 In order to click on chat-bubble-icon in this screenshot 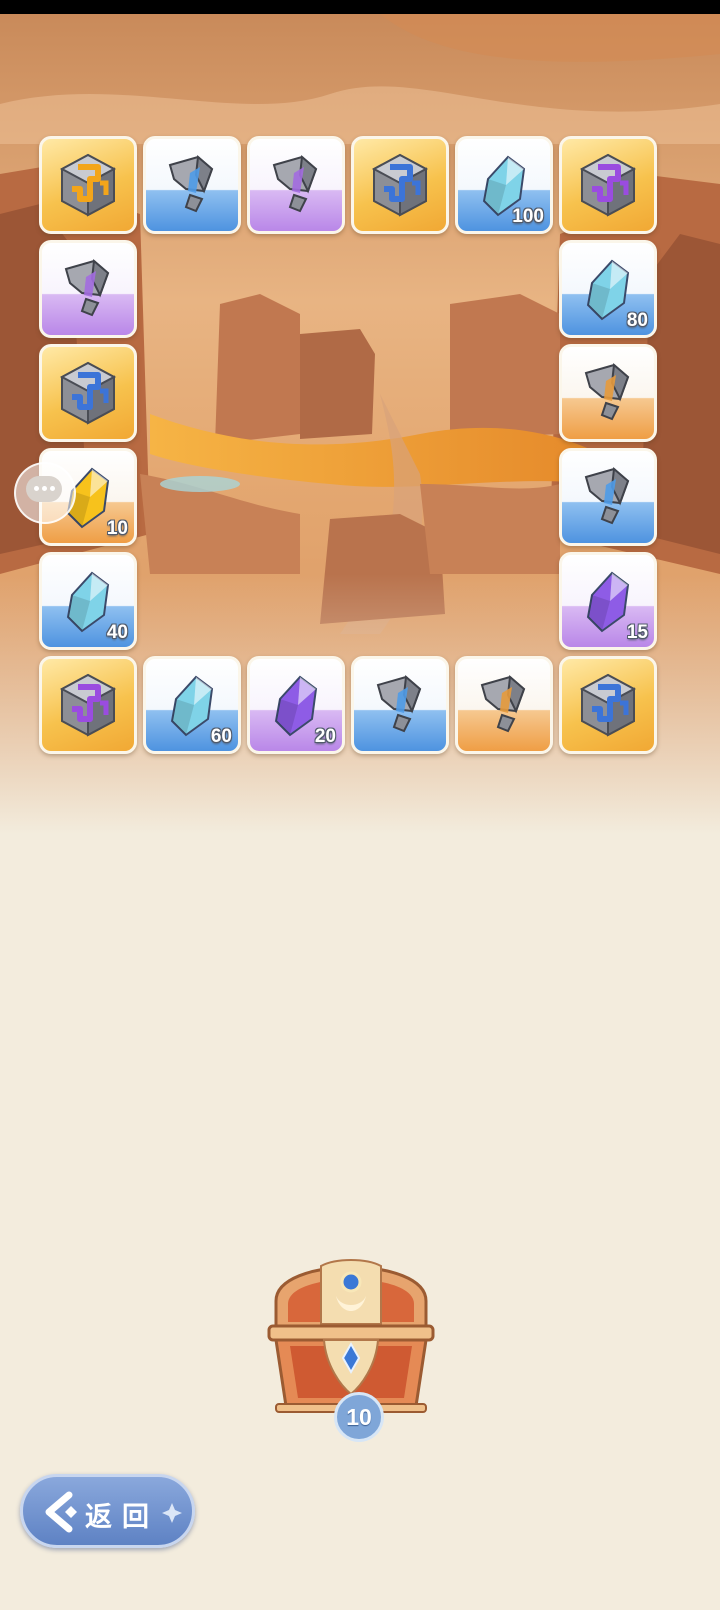, I will do `click(44, 489)`.